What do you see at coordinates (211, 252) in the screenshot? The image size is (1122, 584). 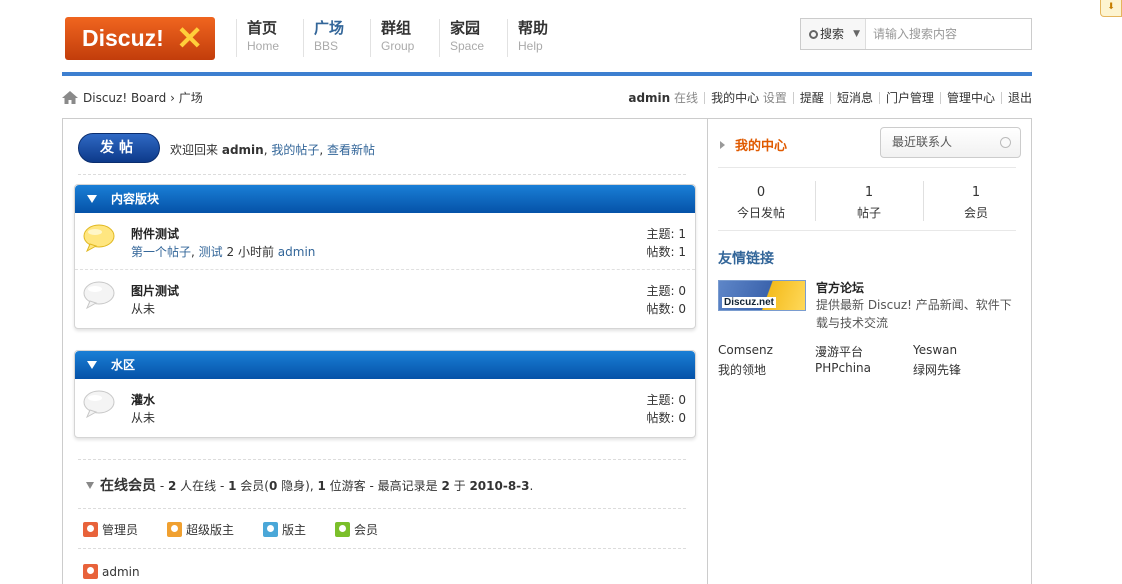 I see `last-post-forum-link: 测试` at bounding box center [211, 252].